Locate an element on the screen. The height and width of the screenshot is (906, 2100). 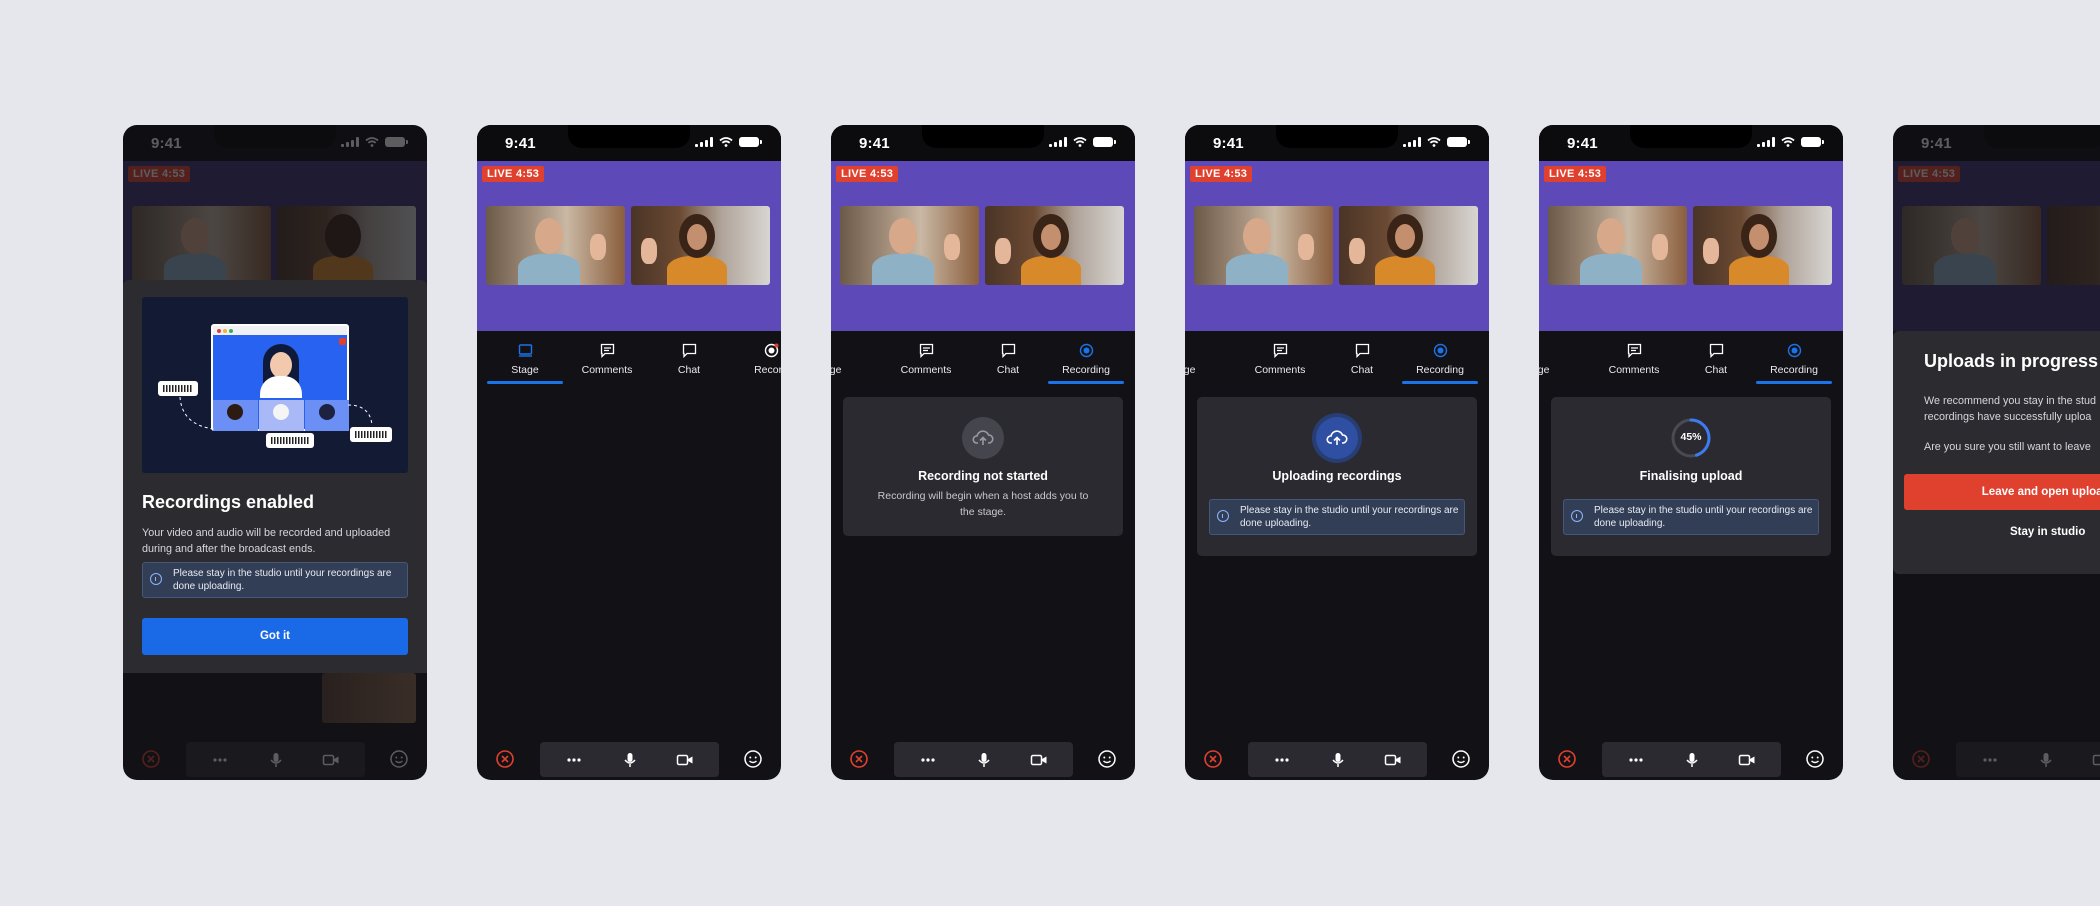
tab-label: Record is located at coordinates (767, 370).